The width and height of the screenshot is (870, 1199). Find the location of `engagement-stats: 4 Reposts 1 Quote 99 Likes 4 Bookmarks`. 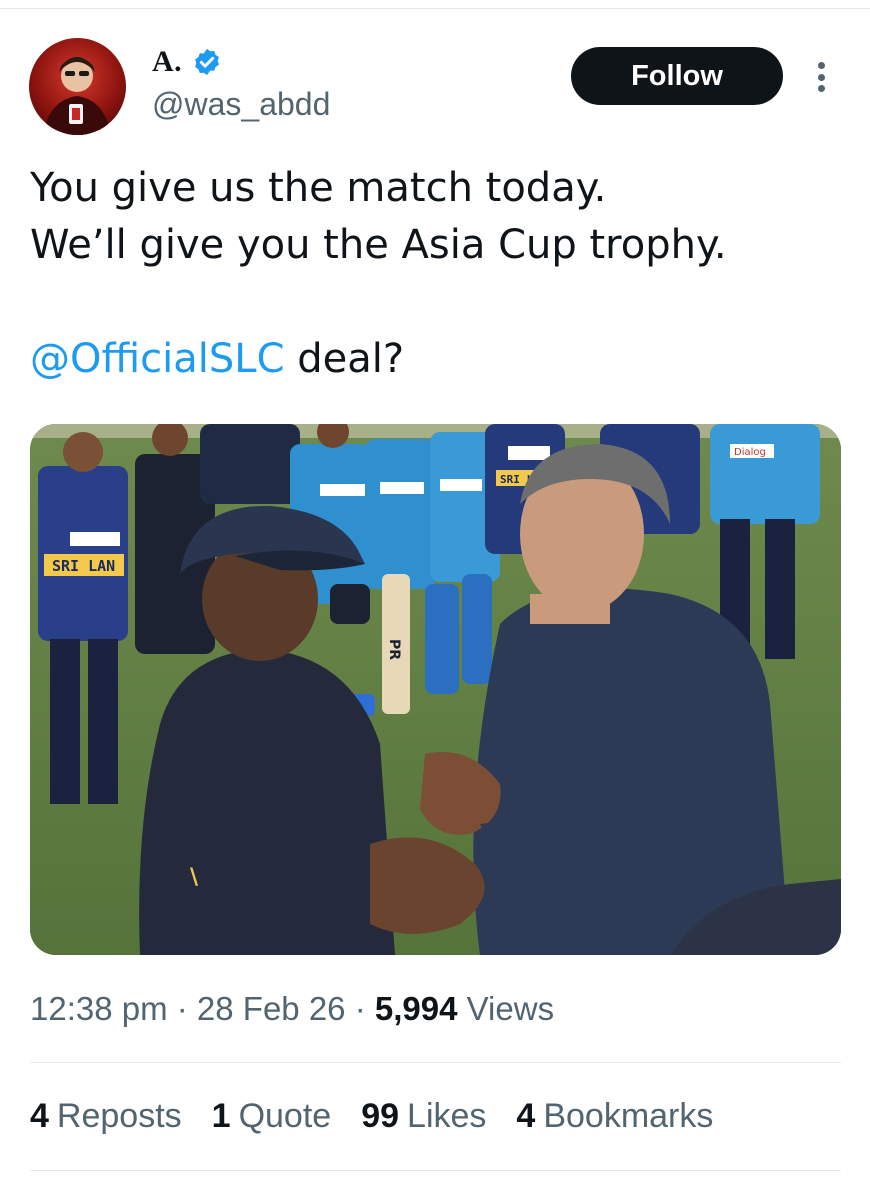

engagement-stats: 4 Reposts 1 Quote 99 Likes 4 Bookmarks is located at coordinates (386, 1116).